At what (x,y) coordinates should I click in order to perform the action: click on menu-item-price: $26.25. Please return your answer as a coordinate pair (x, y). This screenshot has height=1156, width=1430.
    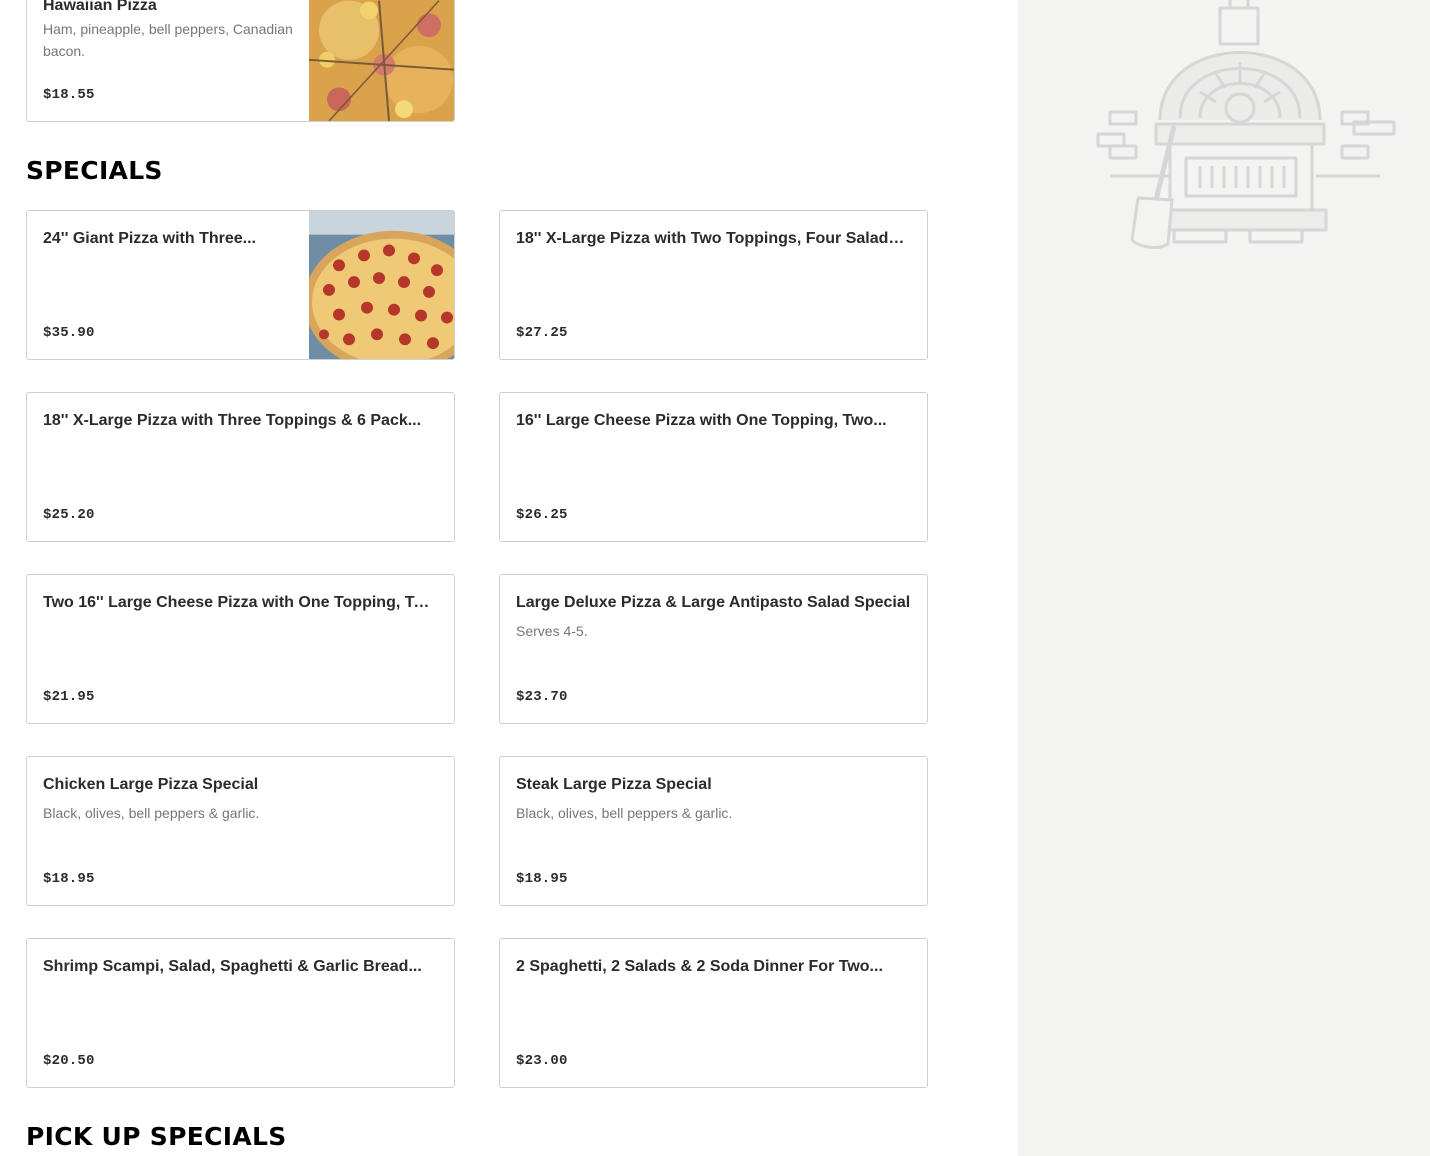
    Looking at the image, I should click on (542, 515).